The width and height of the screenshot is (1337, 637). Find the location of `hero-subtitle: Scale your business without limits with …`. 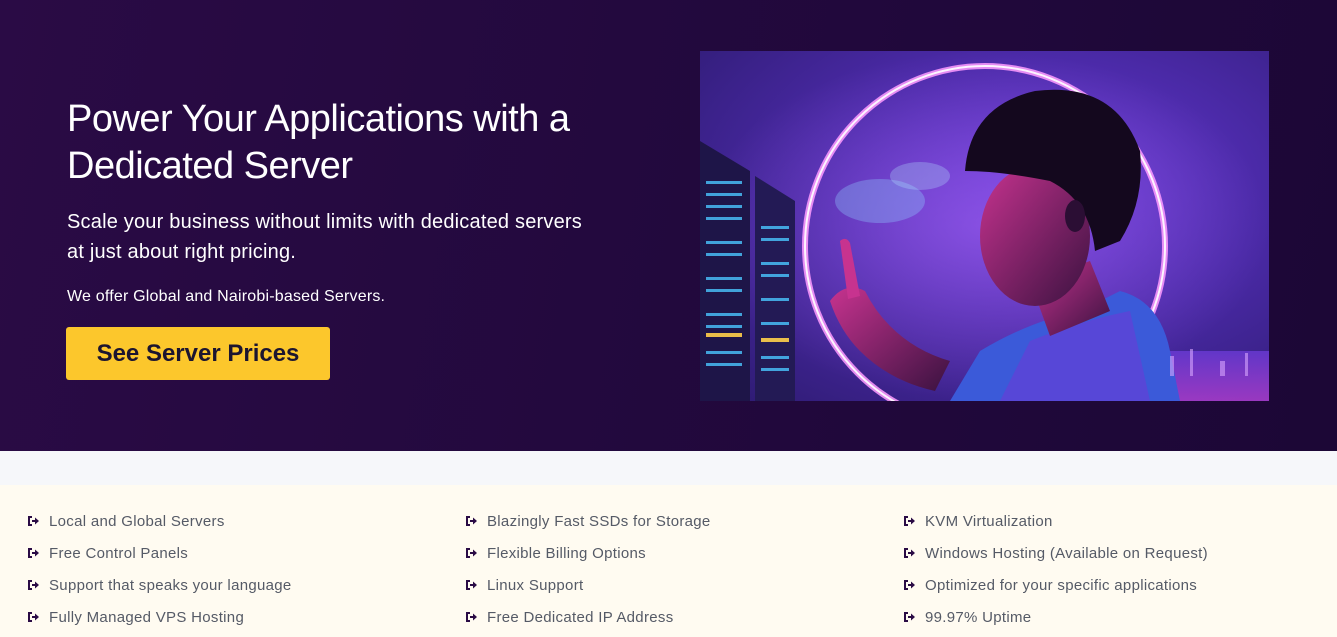

hero-subtitle: Scale your business without limits with … is located at coordinates (357, 237).